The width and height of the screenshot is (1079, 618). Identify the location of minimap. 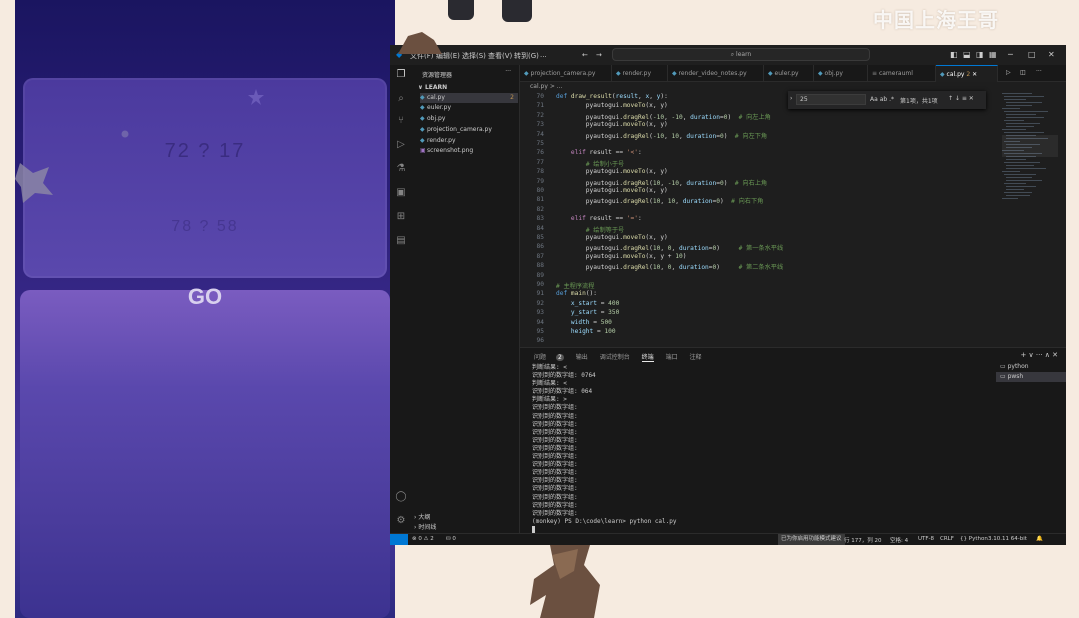
(1030, 161).